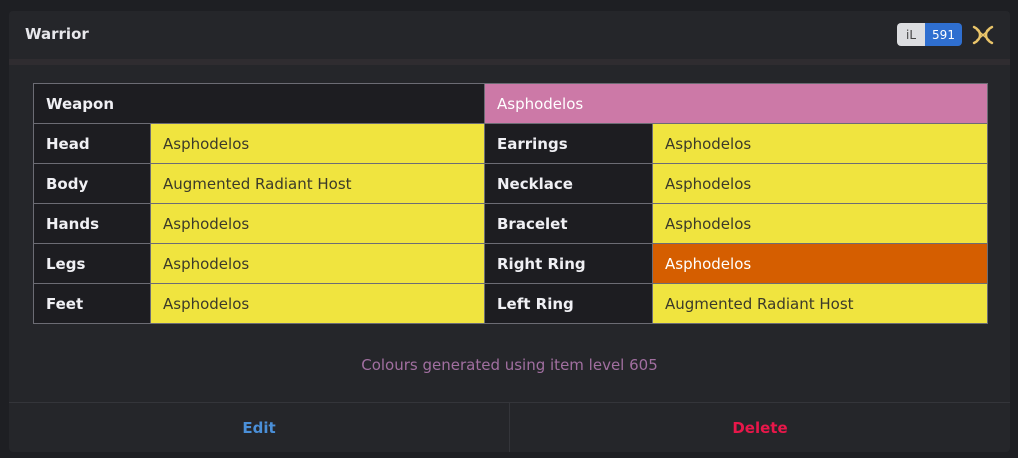 The width and height of the screenshot is (1018, 458). Describe the element at coordinates (509, 62) in the screenshot. I see `header-divider` at that location.